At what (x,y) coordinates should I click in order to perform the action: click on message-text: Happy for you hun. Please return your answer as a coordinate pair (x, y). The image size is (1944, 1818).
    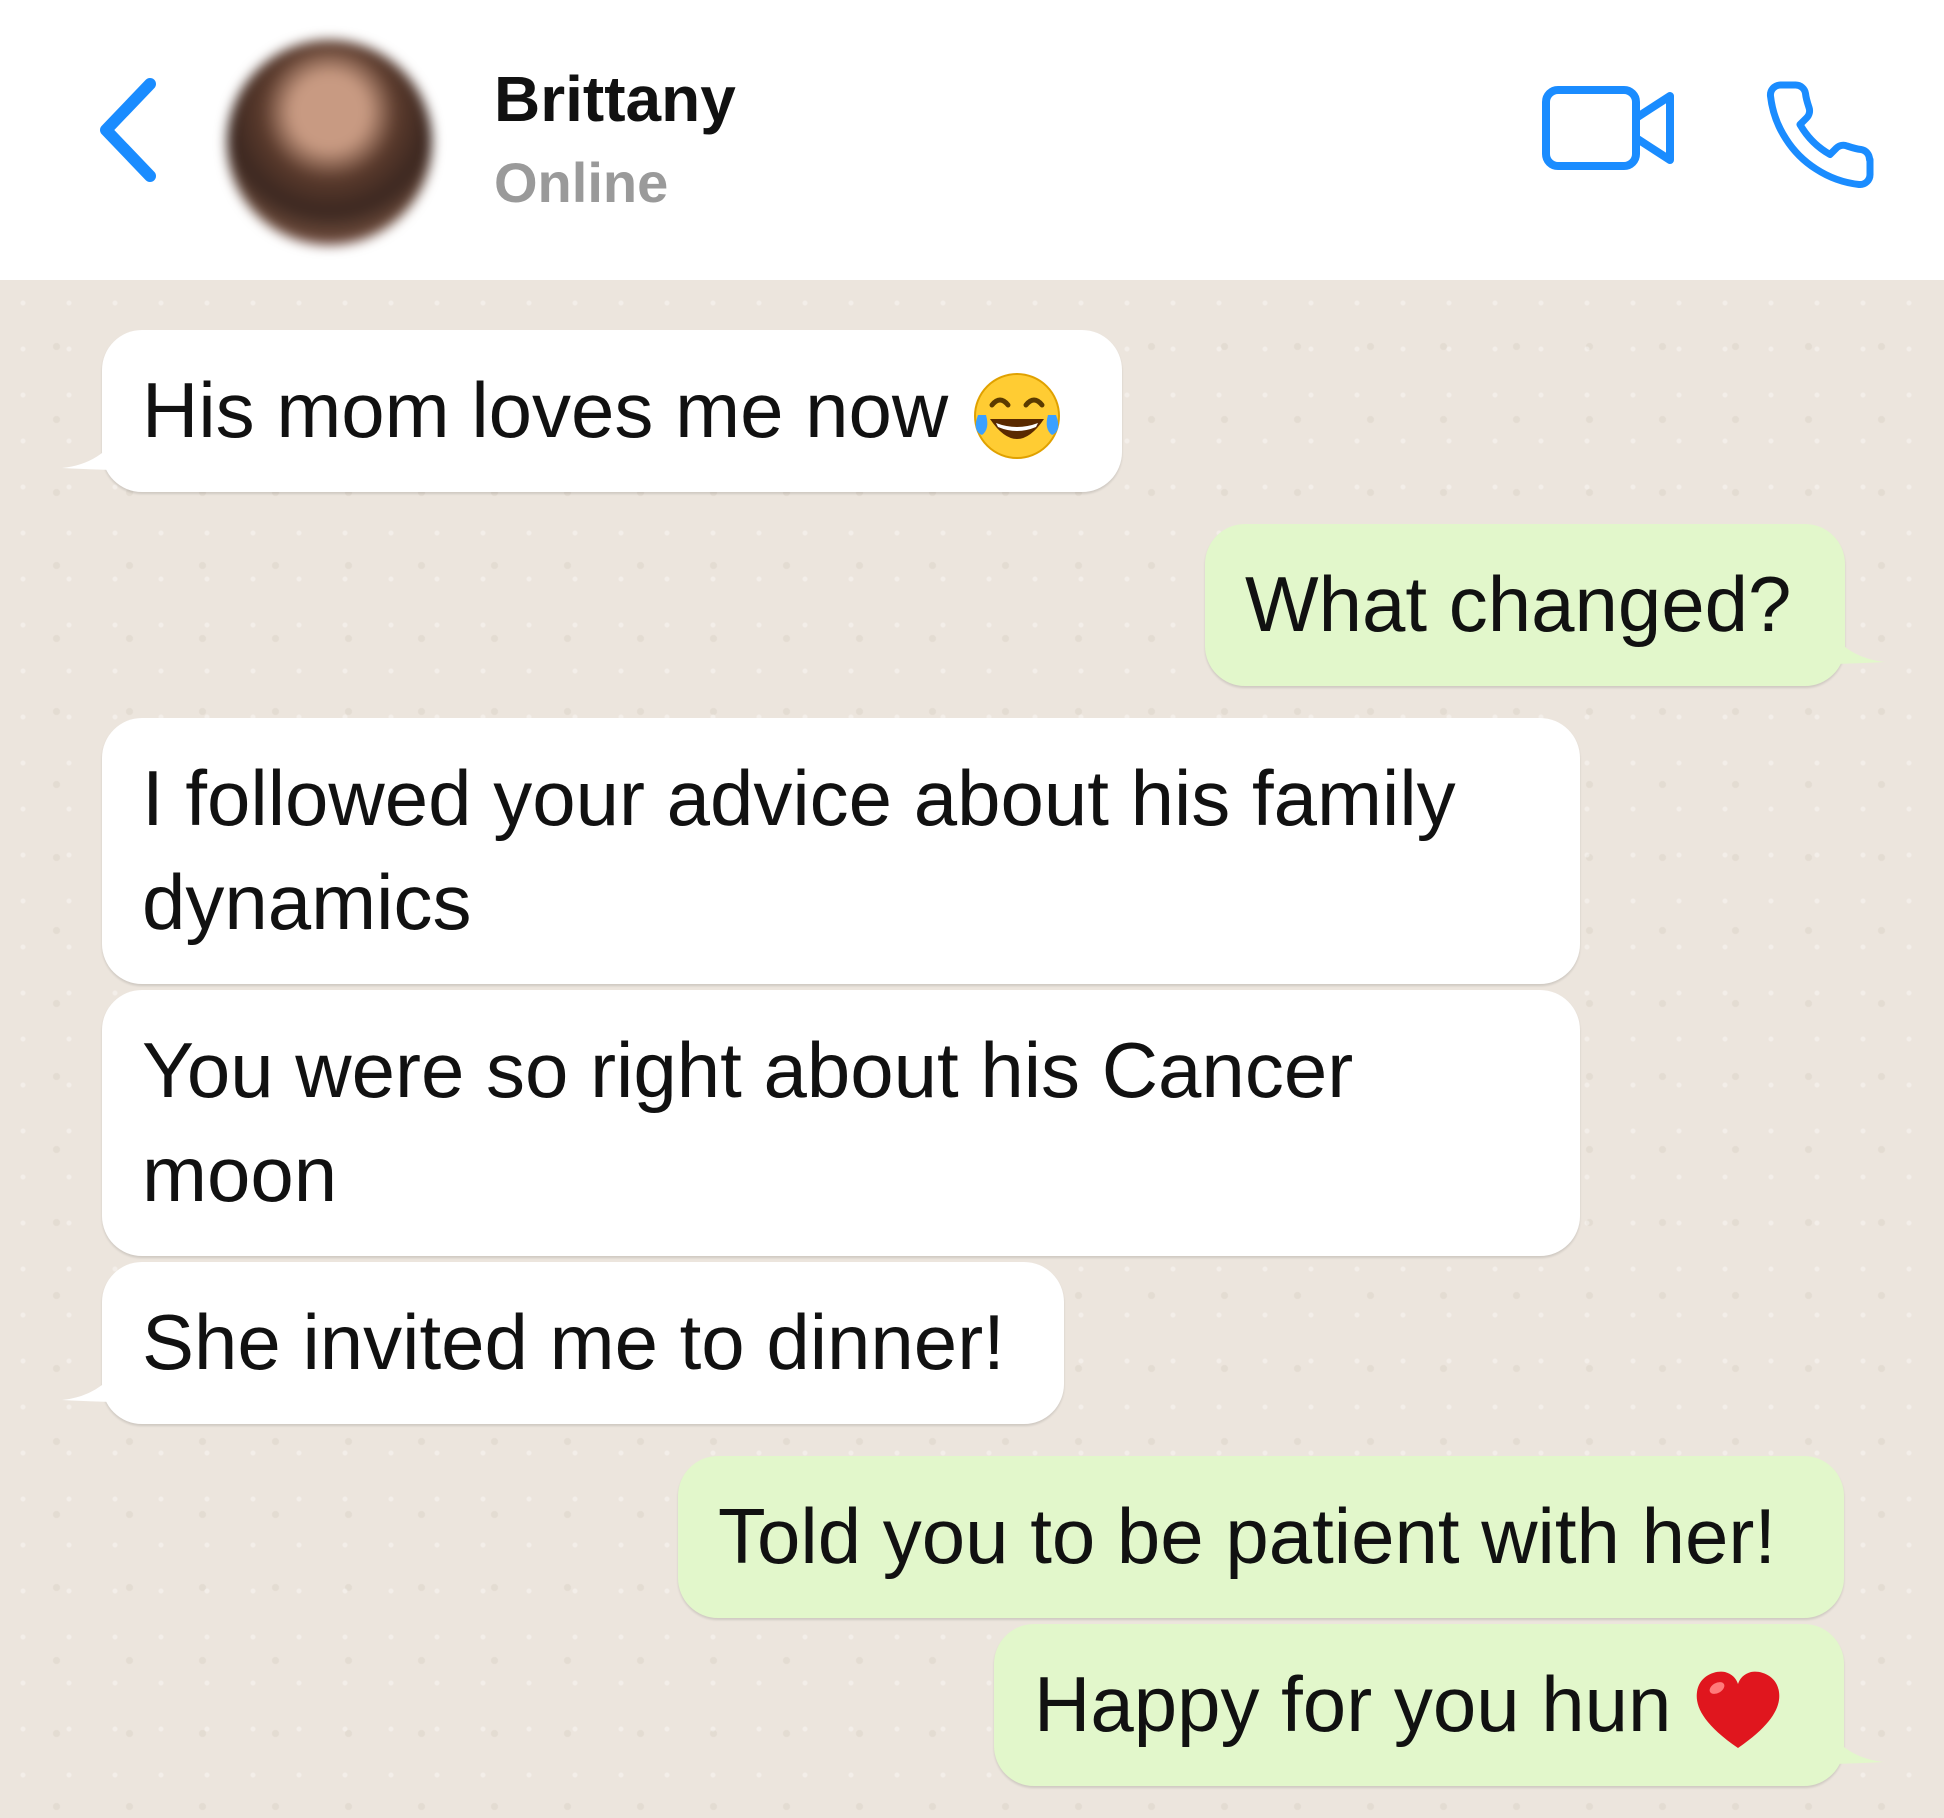
    Looking at the image, I should click on (1353, 1704).